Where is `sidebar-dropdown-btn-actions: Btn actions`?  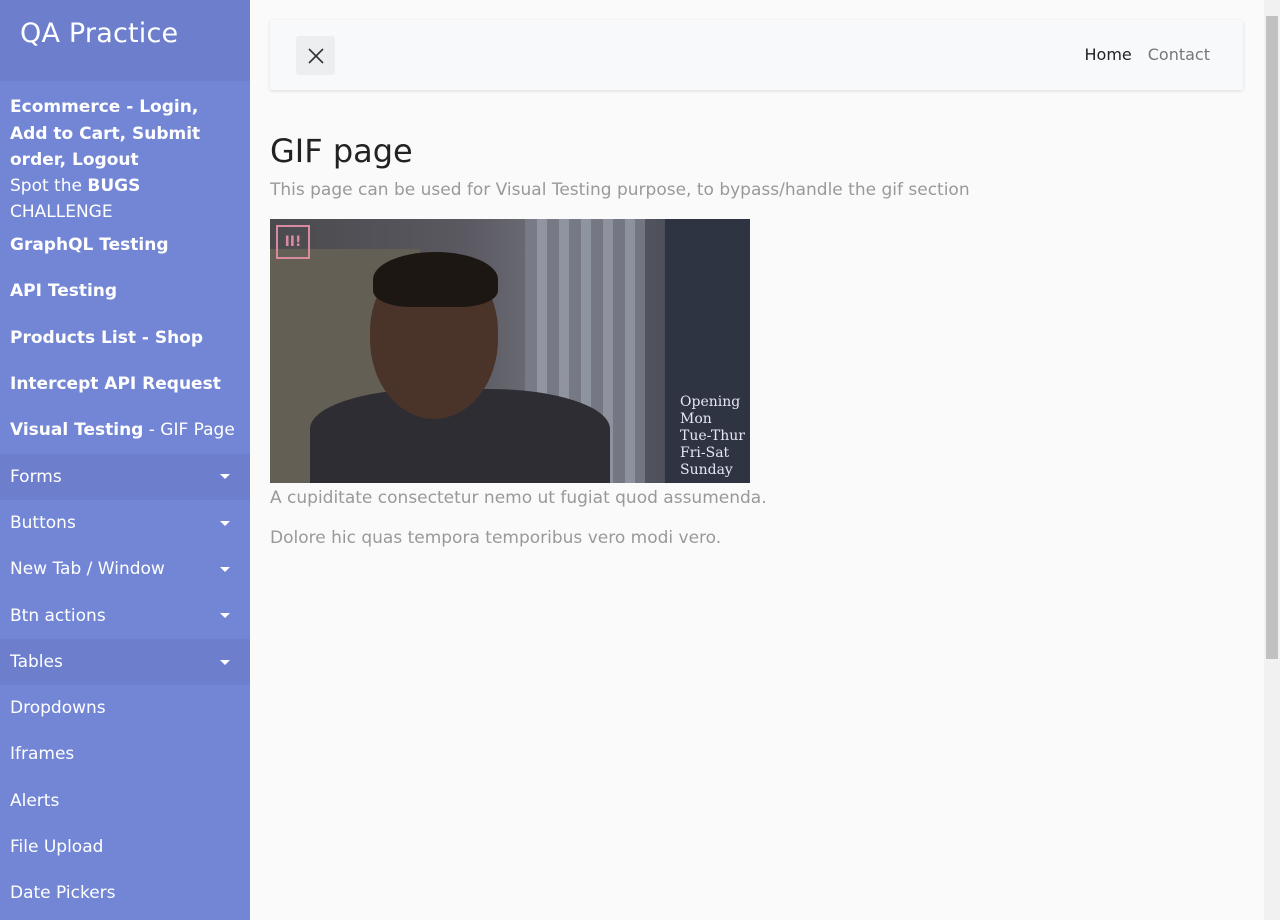
sidebar-dropdown-btn-actions: Btn actions is located at coordinates (125, 616).